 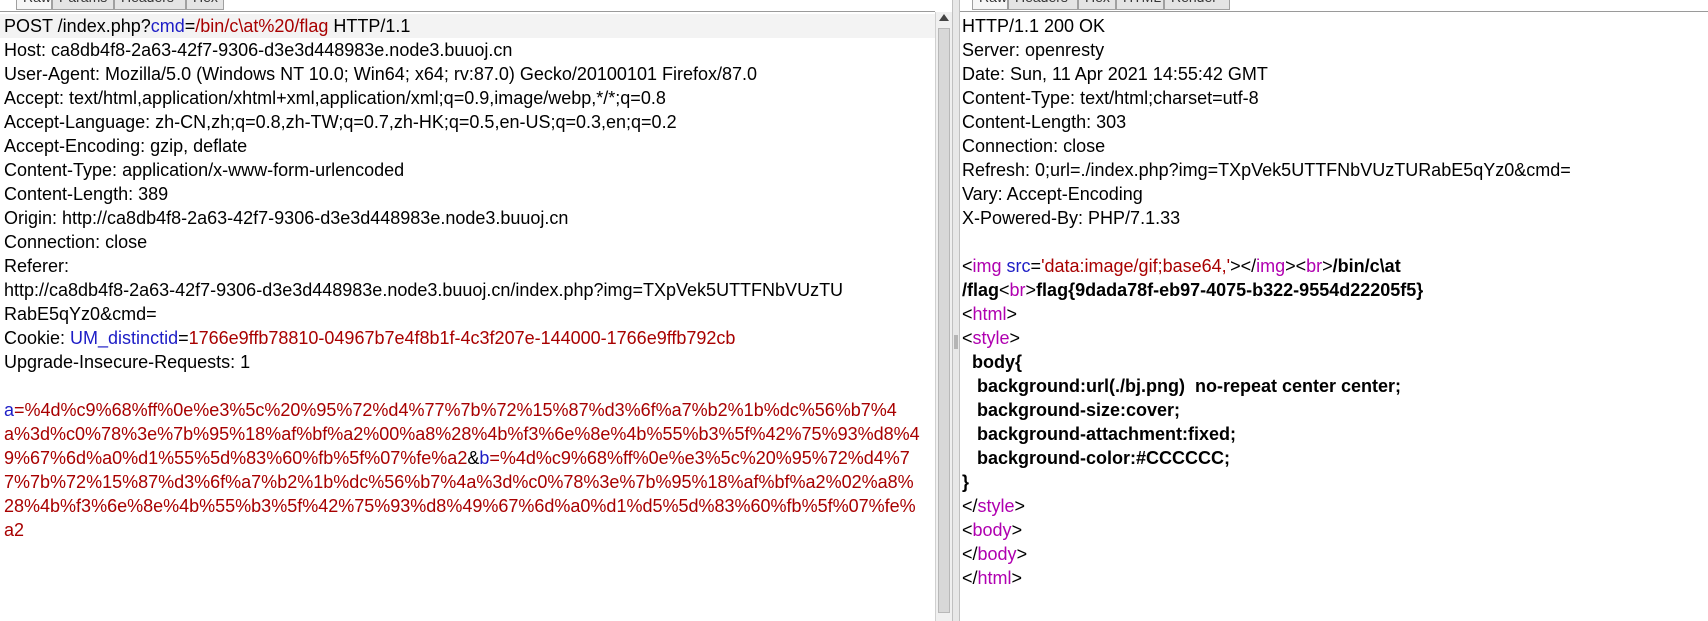 What do you see at coordinates (34, 5) in the screenshot?
I see `tab-request-raw: Raw` at bounding box center [34, 5].